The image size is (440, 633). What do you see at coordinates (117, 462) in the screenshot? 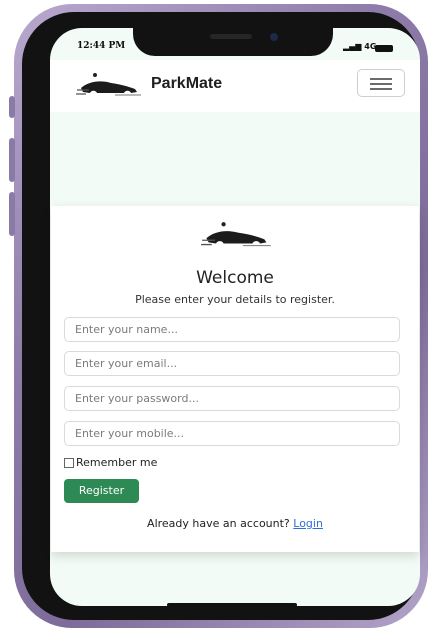
I see `remember-me-label: Remember me` at bounding box center [117, 462].